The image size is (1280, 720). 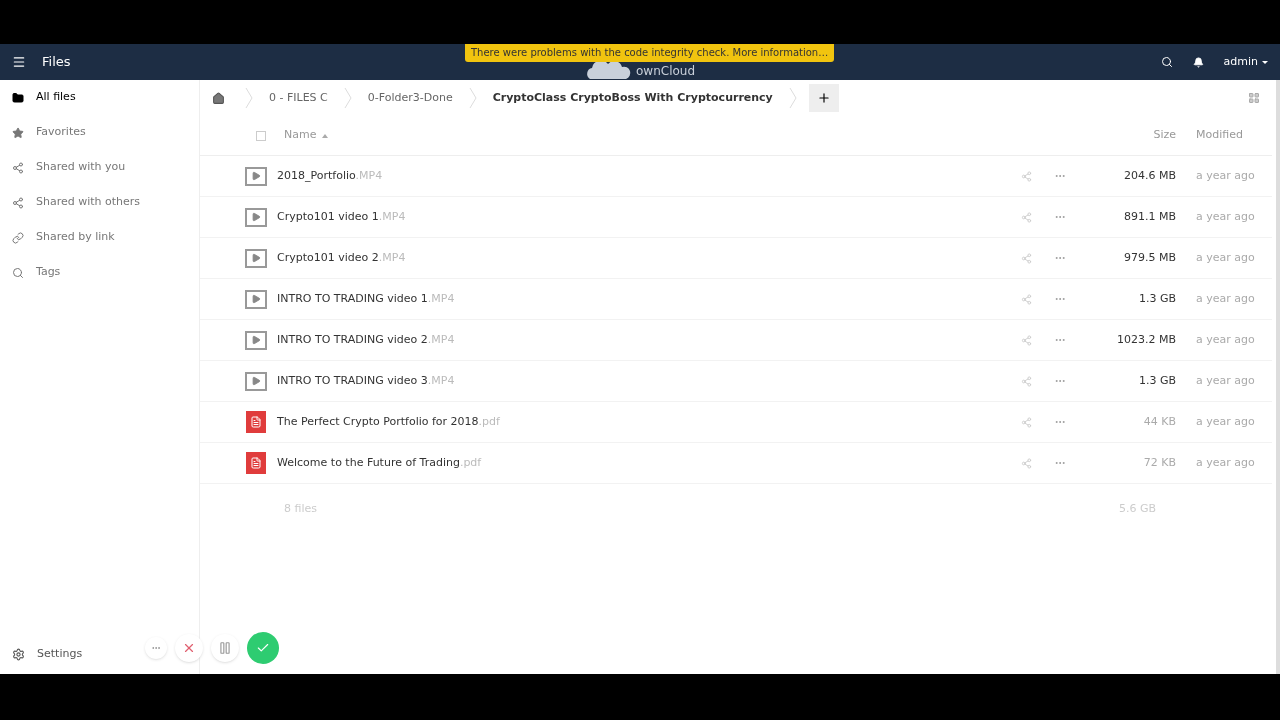 What do you see at coordinates (410, 98) in the screenshot?
I see `breadcrumb-link: 0-Folder3-Done` at bounding box center [410, 98].